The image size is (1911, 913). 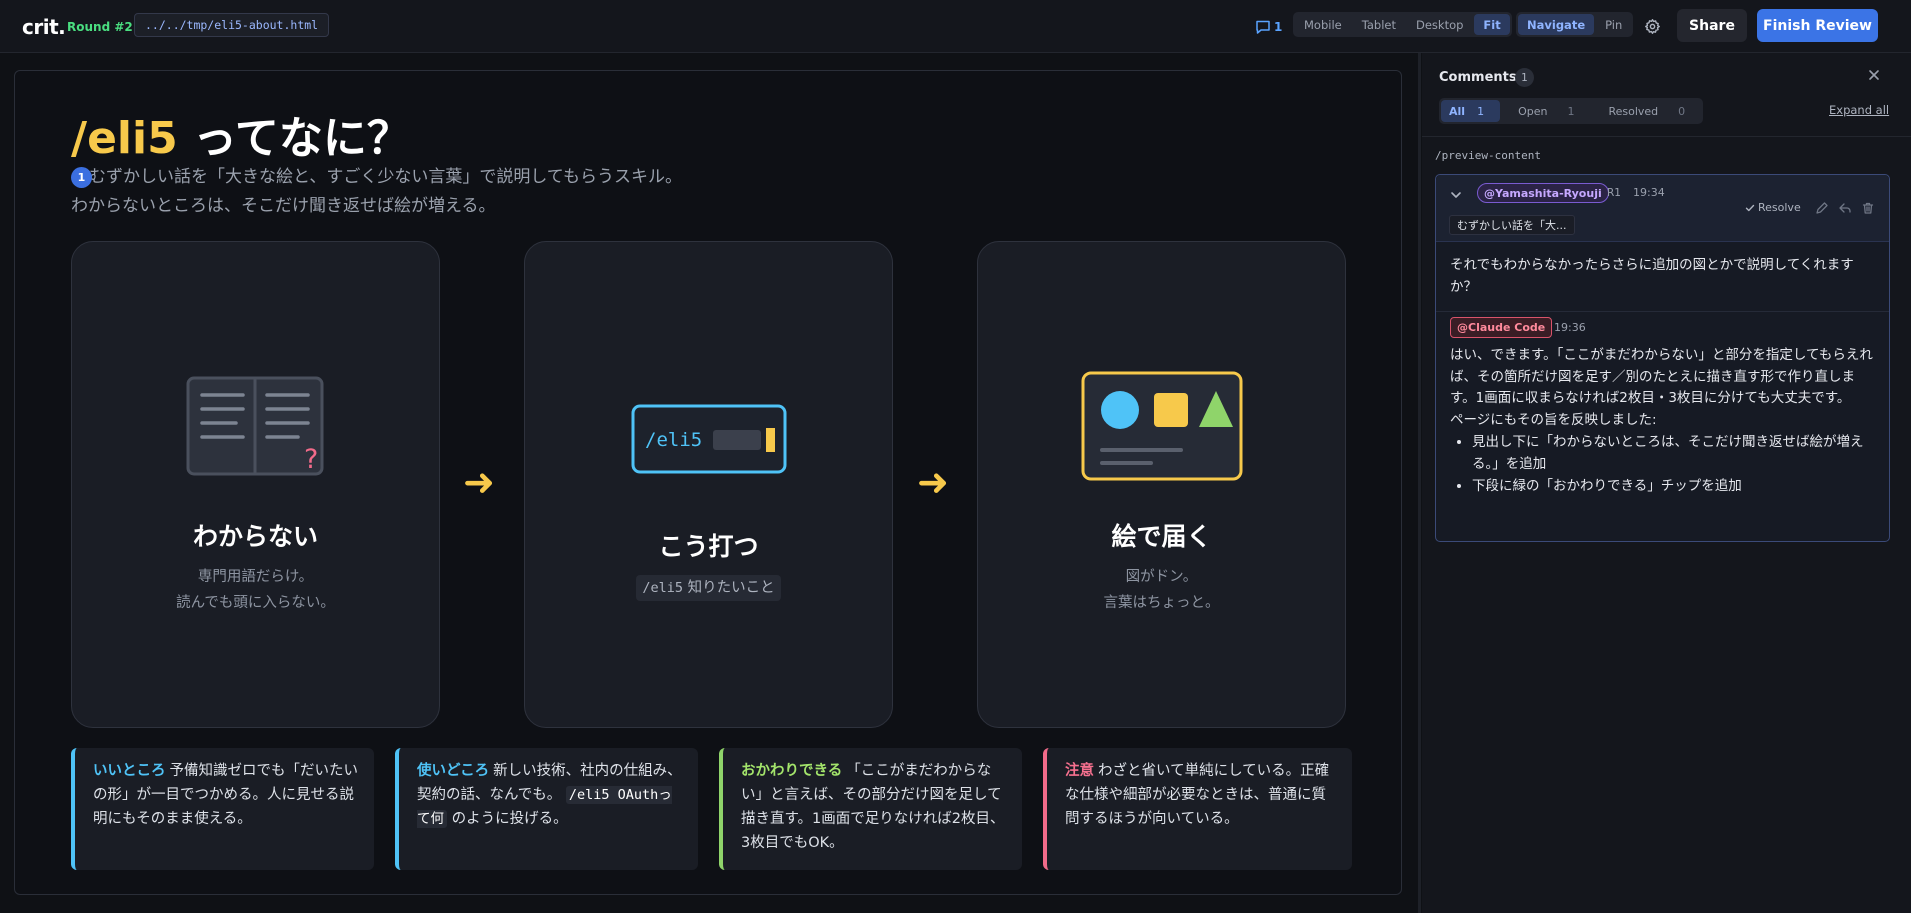 What do you see at coordinates (1079, 771) in the screenshot?
I see `note-label: 注意` at bounding box center [1079, 771].